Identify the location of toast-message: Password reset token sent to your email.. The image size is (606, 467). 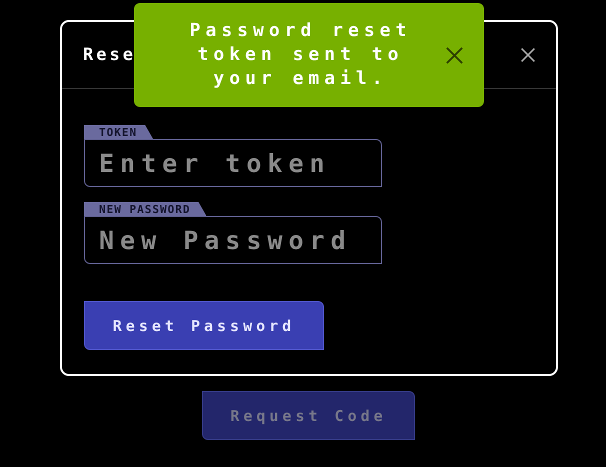
(300, 55).